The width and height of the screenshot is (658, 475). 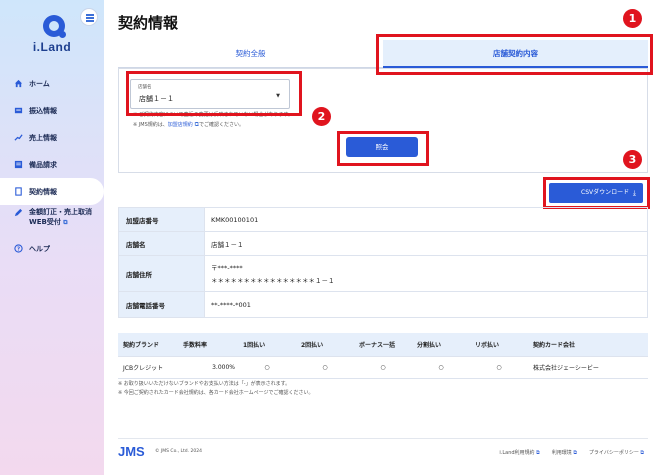 I want to click on table-row: 店舗名 店舗１－１, so click(x=383, y=243).